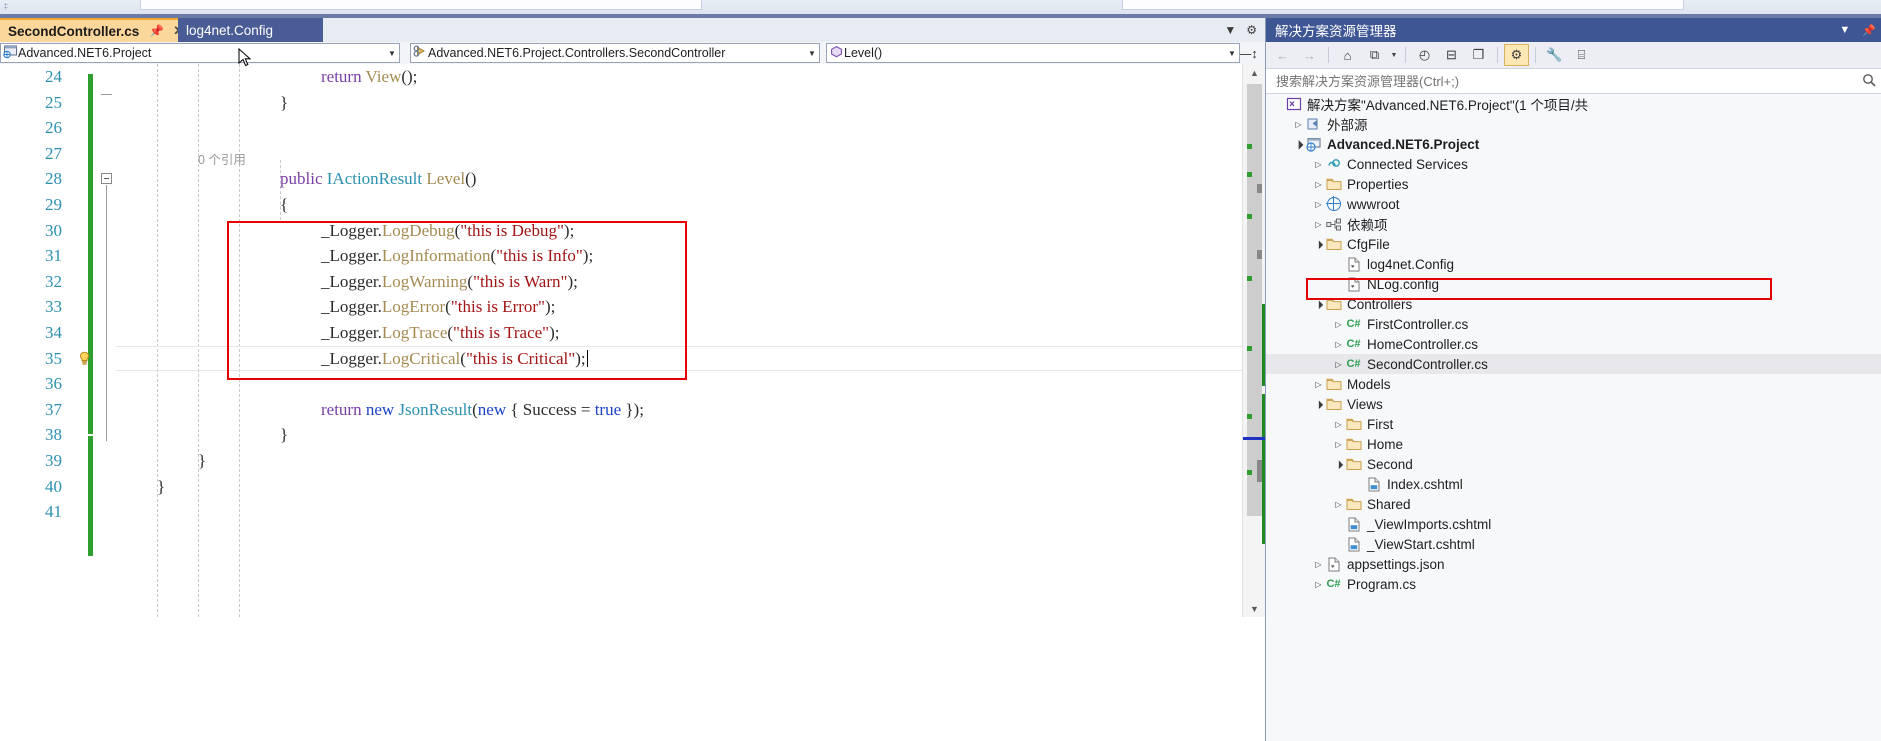 Image resolution: width=1881 pixels, height=741 pixels. I want to click on tree-item-views: ◢ Views, so click(1573, 404).